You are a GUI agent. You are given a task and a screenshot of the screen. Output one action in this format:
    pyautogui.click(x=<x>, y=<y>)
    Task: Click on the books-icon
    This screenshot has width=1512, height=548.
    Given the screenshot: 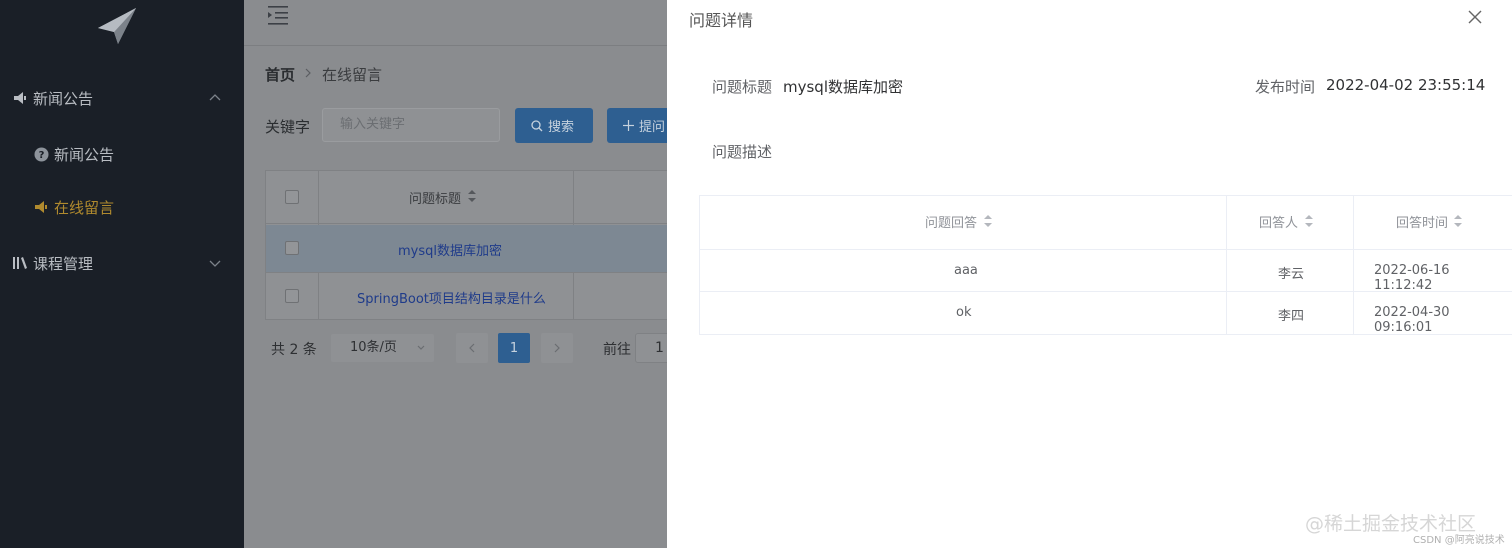 What is the action you would take?
    pyautogui.click(x=20, y=263)
    